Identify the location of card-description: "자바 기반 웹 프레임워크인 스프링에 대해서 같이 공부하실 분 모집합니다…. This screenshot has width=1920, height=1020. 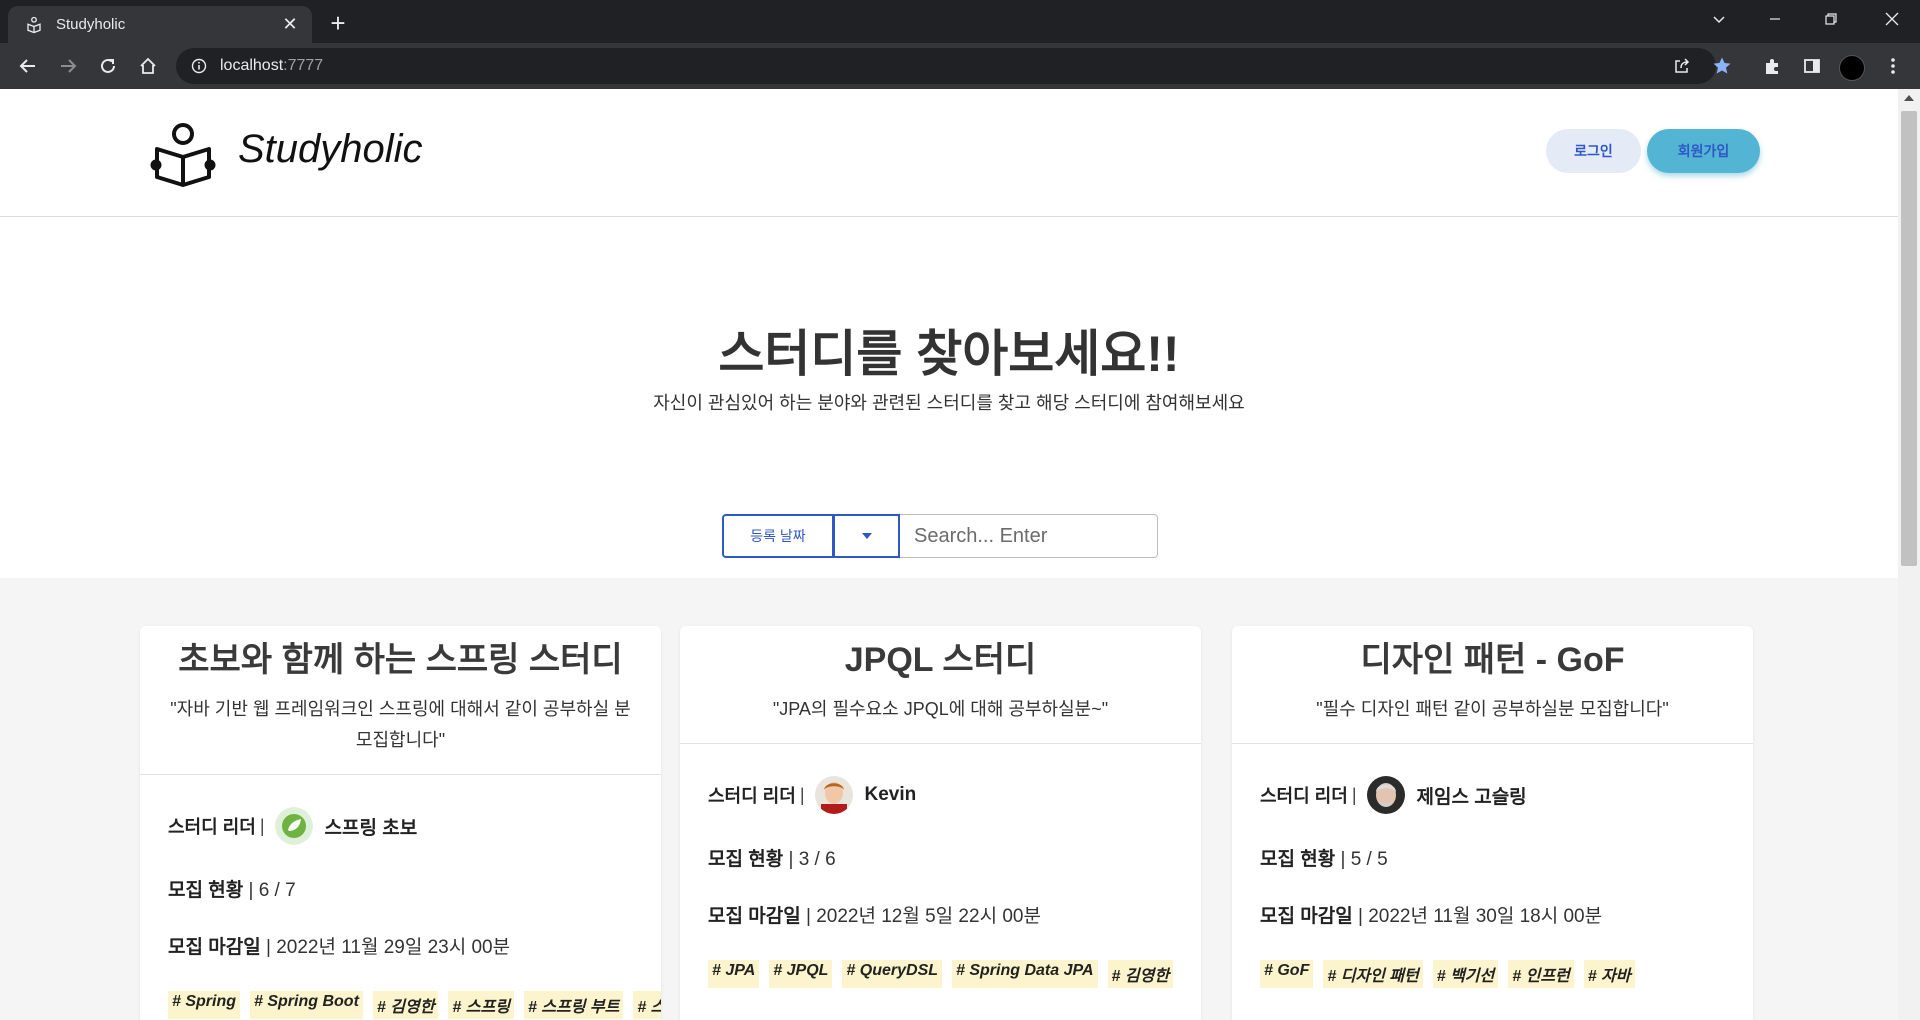
(400, 724).